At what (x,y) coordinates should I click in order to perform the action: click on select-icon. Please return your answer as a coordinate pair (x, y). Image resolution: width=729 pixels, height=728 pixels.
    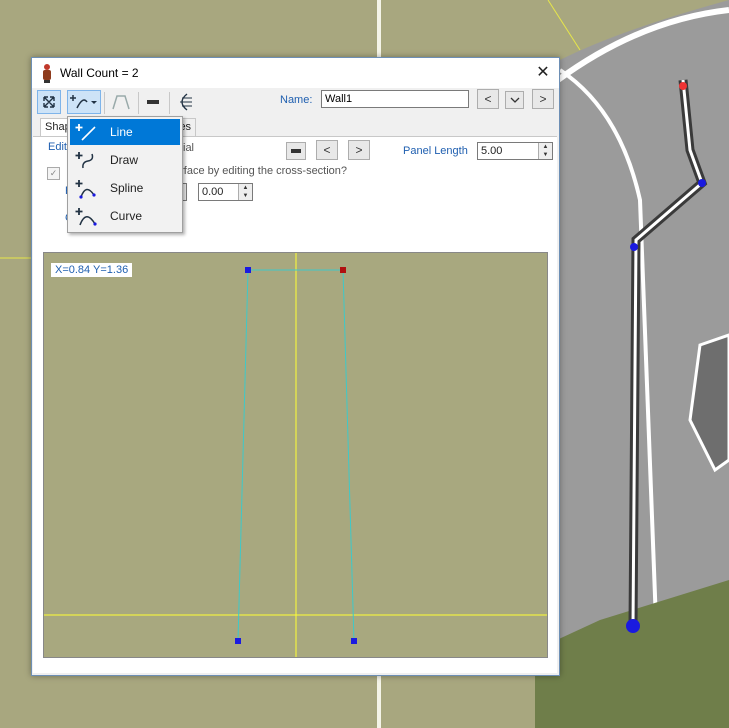
    Looking at the image, I should click on (49, 102).